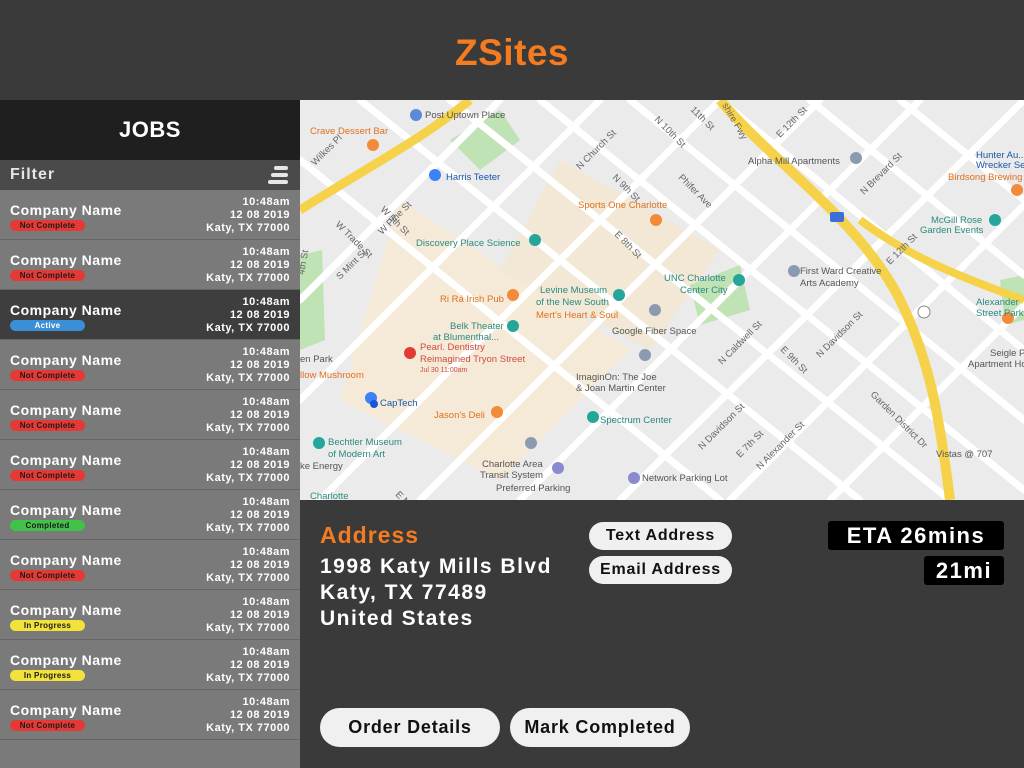 This screenshot has width=1024, height=768. I want to click on filter-icon, so click(279, 175).